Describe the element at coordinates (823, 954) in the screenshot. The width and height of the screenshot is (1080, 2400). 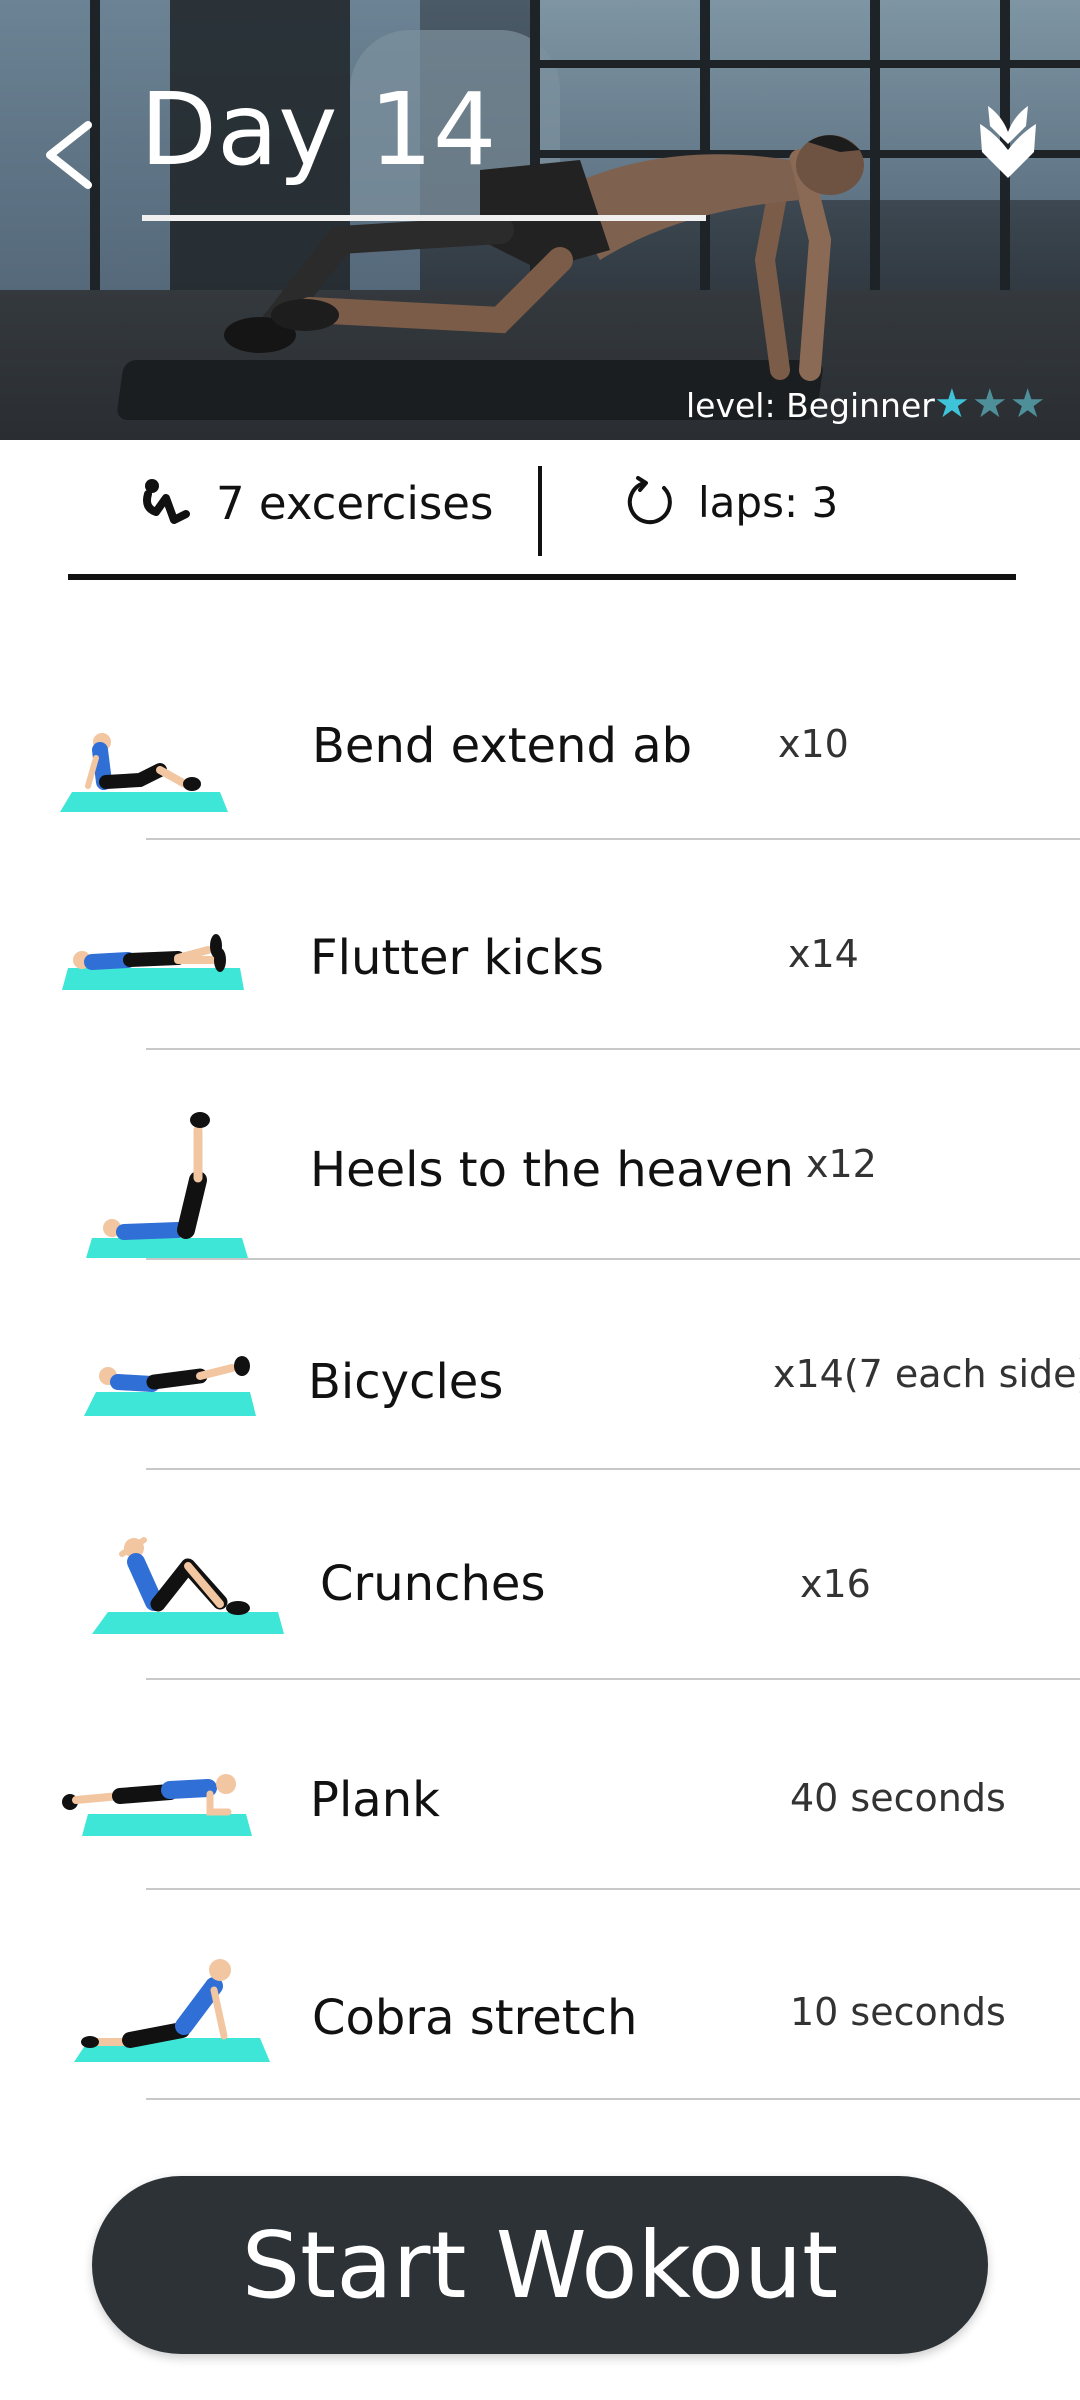
I see `exercise-reps: x14` at that location.